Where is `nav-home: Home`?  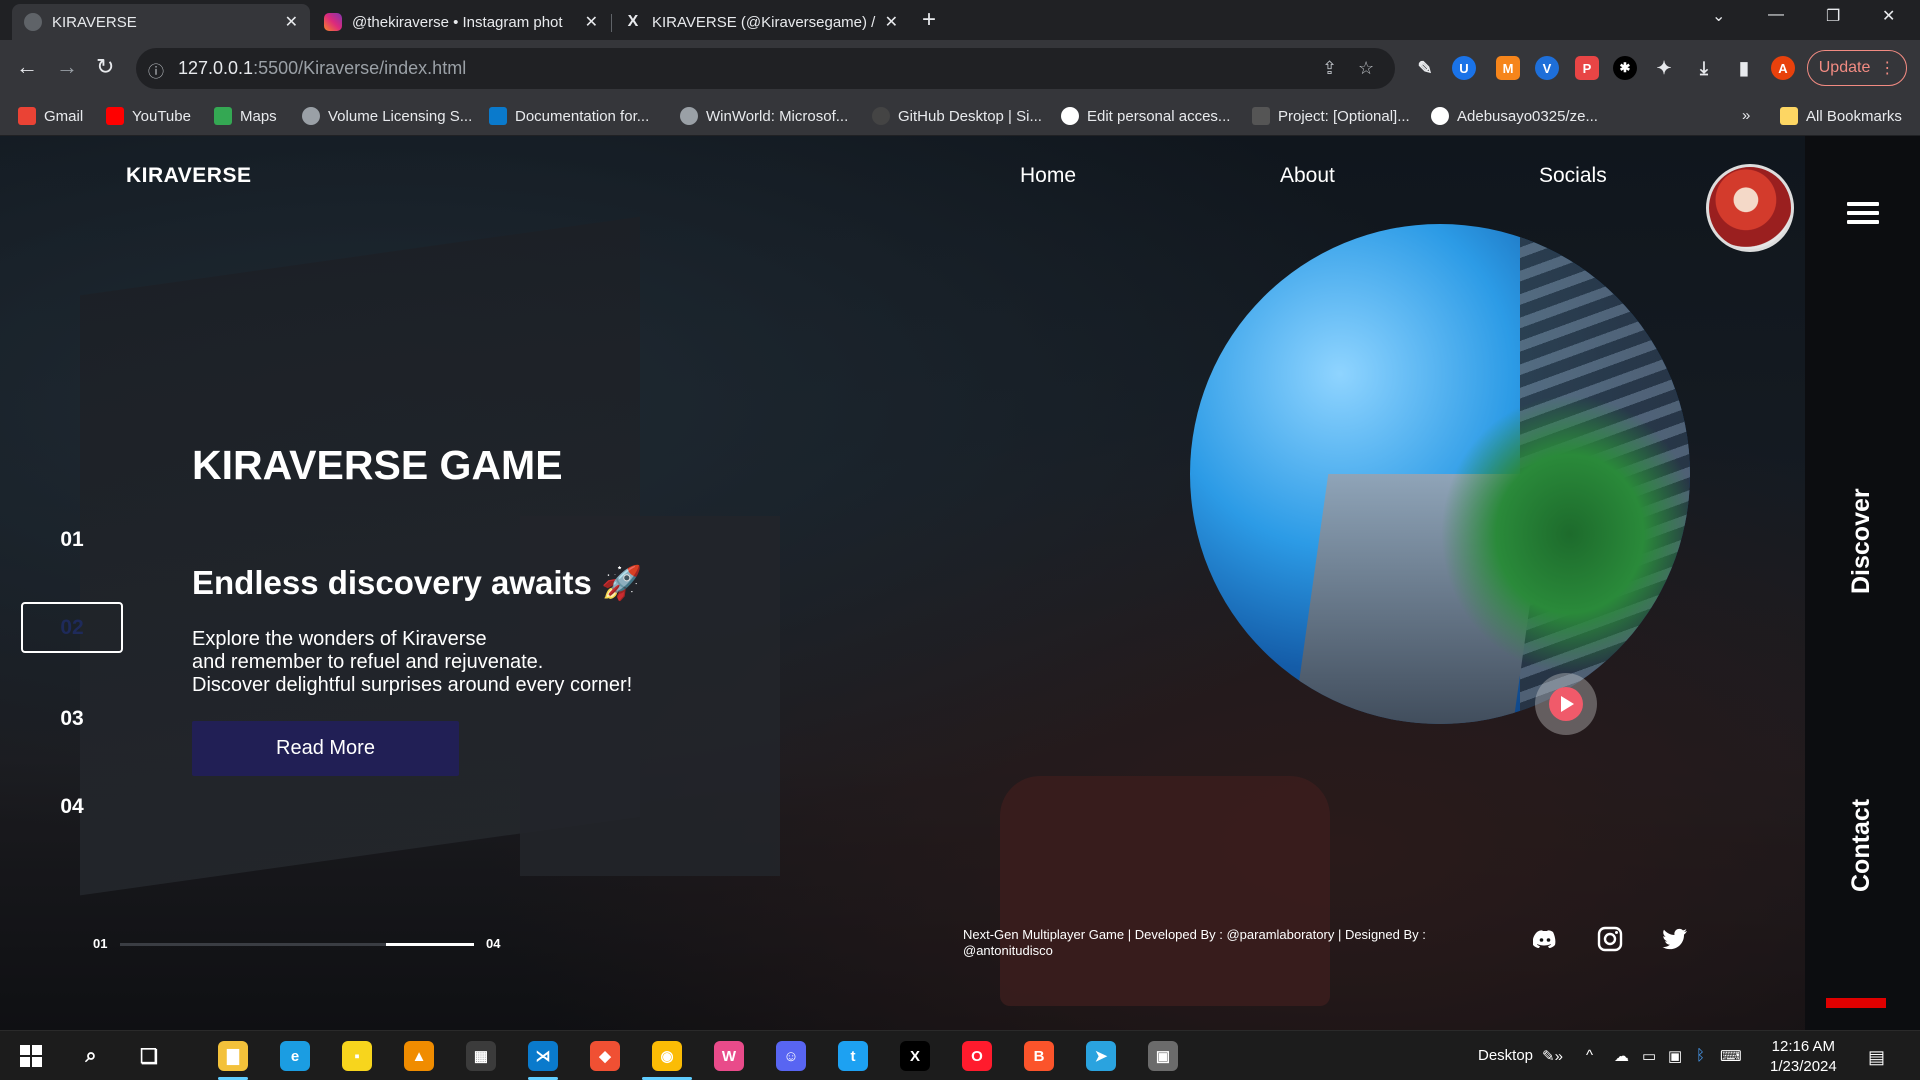
nav-home: Home is located at coordinates (1048, 176).